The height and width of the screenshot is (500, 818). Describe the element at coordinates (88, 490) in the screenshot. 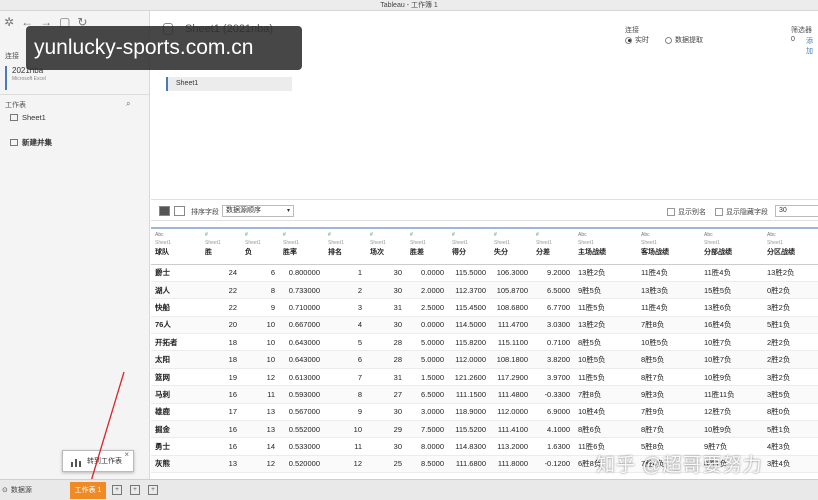

I see `sheet-tab: 工作表 1` at that location.